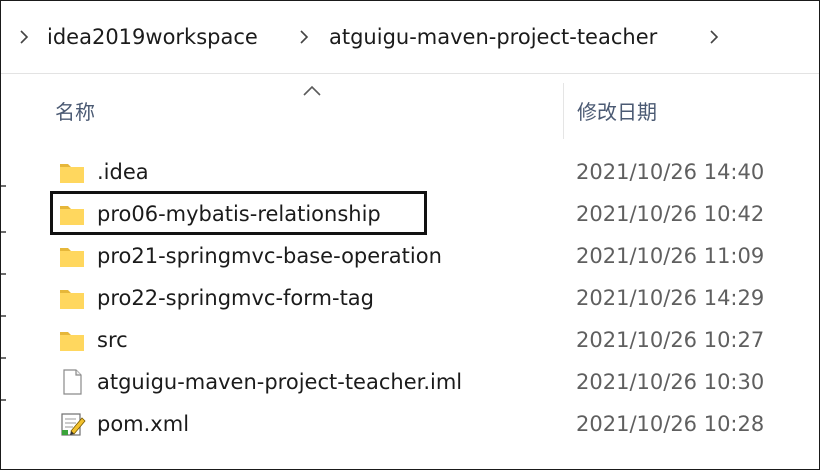 The image size is (820, 470). I want to click on file-date: 2021/10/26 11:09, so click(670, 256).